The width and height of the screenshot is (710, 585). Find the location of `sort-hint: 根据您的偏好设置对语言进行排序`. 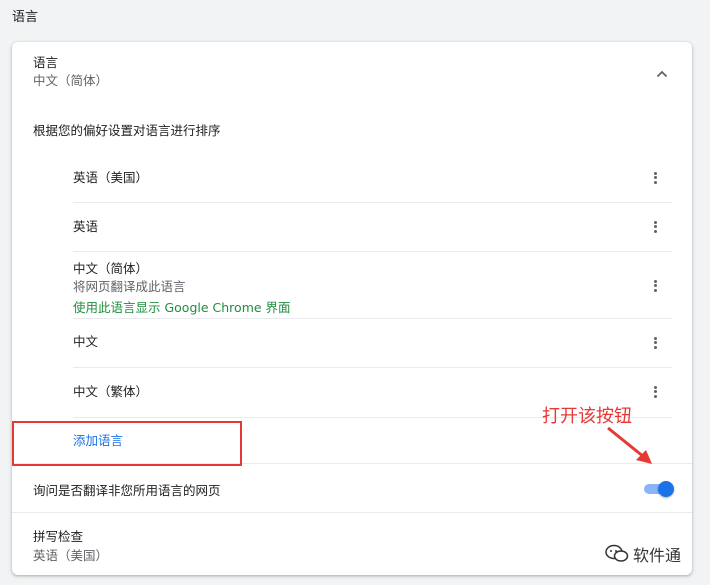

sort-hint: 根据您的偏好设置对语言进行排序 is located at coordinates (127, 130).